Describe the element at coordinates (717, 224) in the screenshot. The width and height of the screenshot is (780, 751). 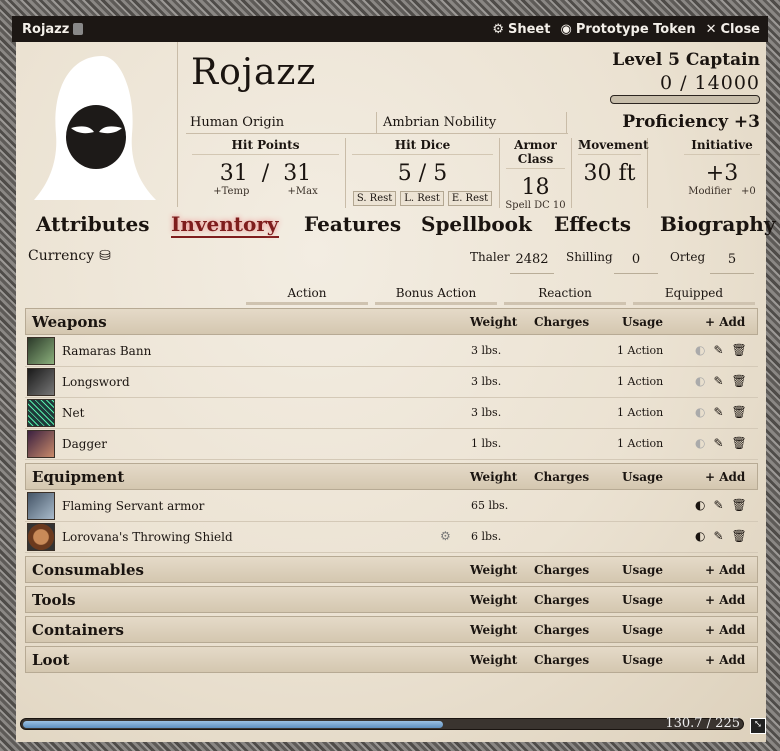
I see `tab-biography: Biography` at that location.